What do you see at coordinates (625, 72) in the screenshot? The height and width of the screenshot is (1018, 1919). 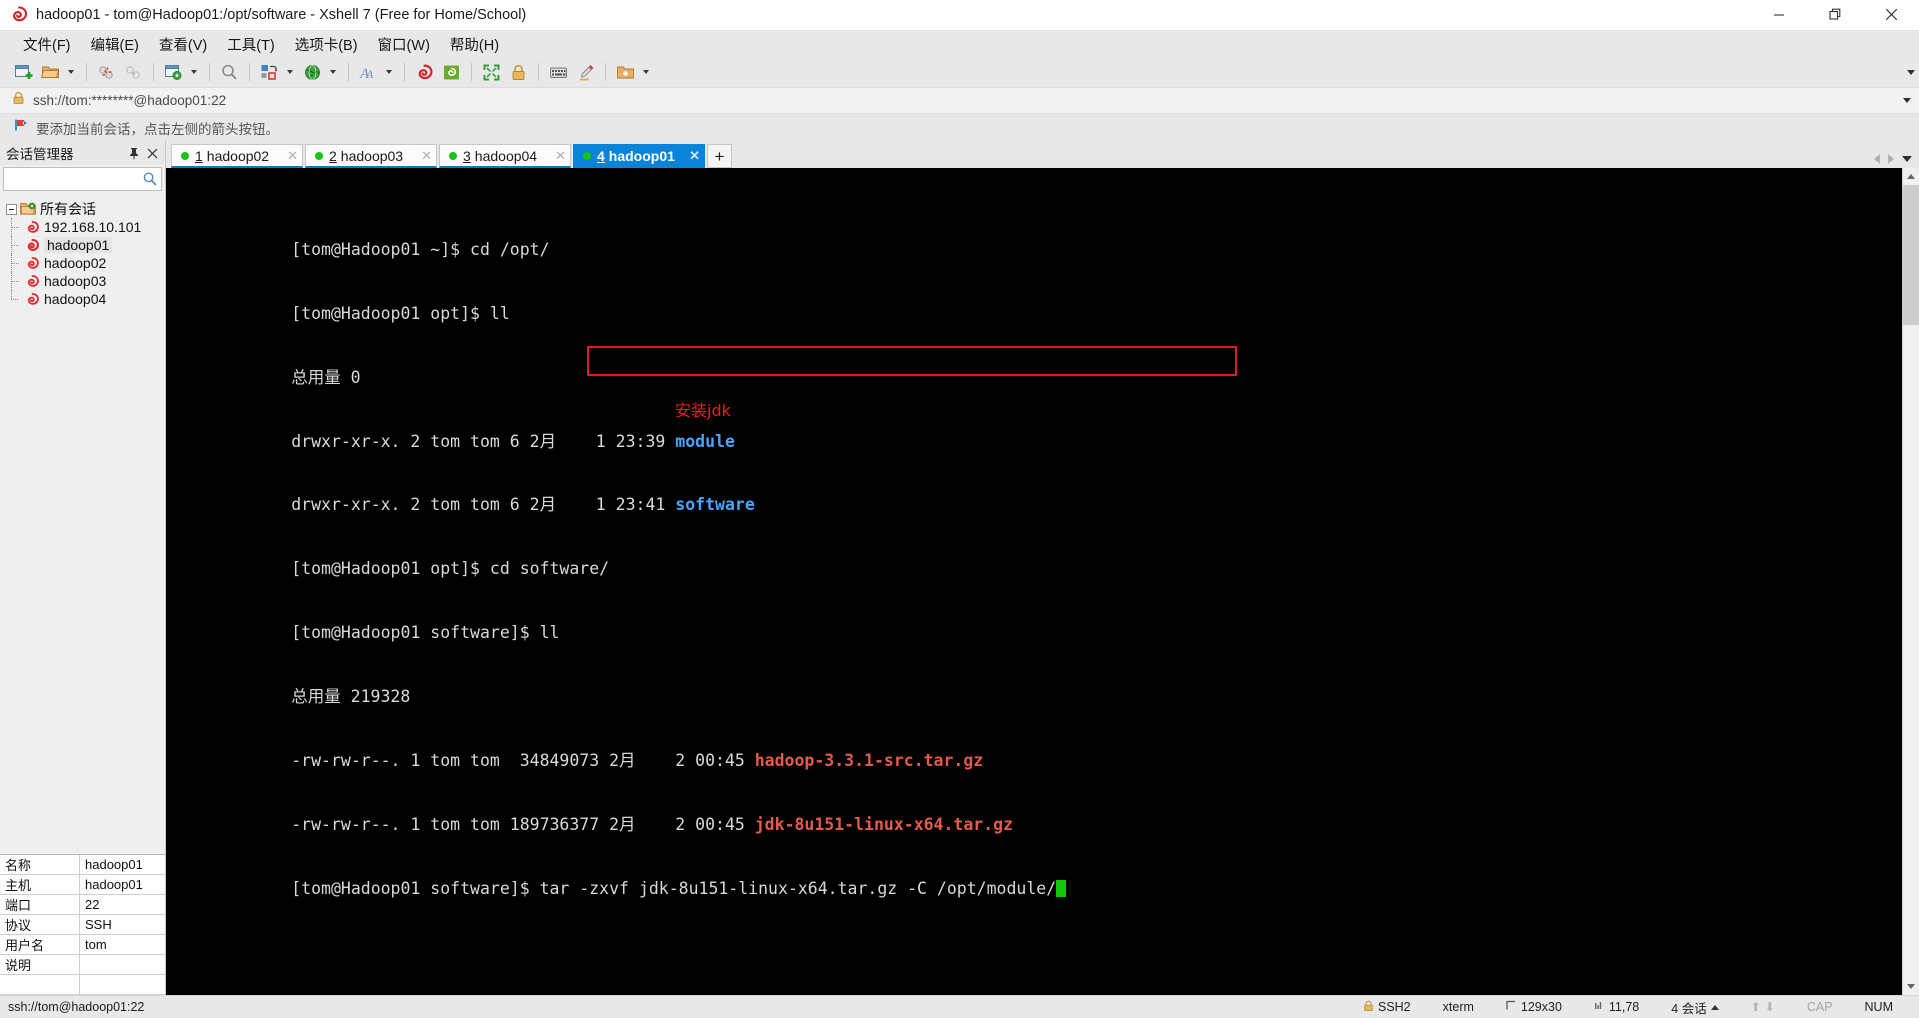 I see `add-folder-icon` at bounding box center [625, 72].